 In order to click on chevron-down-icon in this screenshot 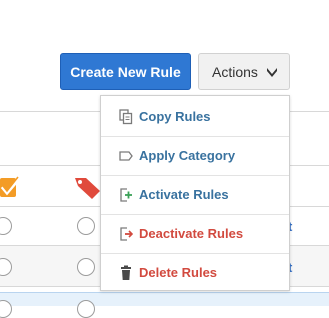, I will do `click(272, 72)`.